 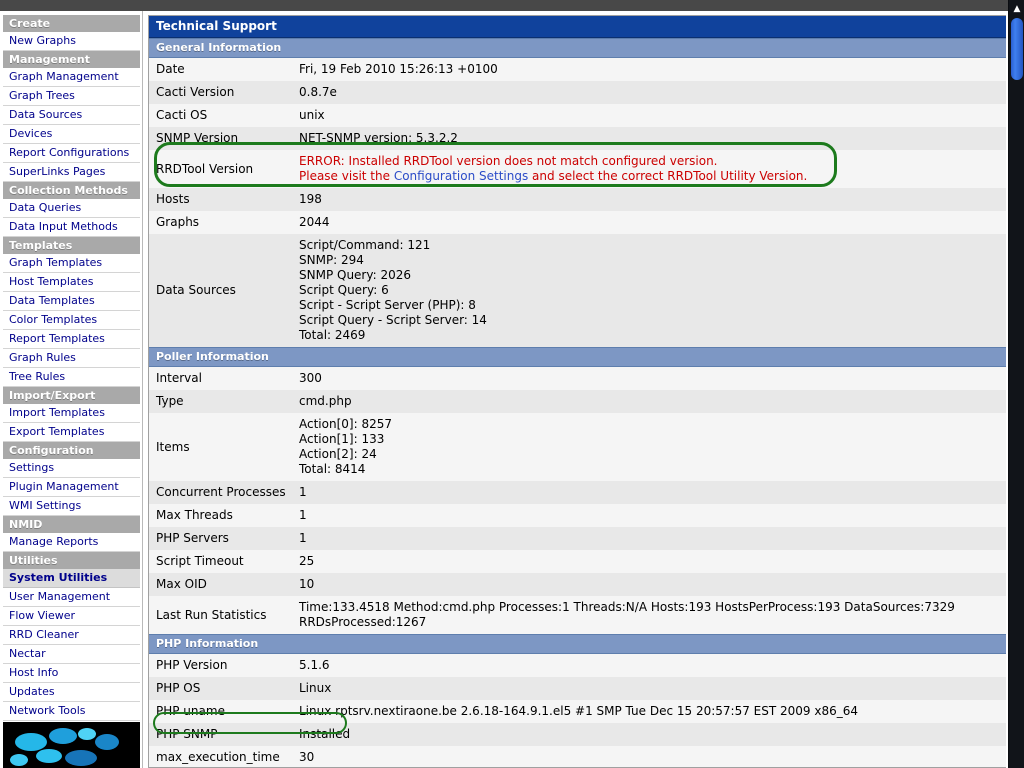 I want to click on row-key: PHP Servers, so click(x=220, y=538).